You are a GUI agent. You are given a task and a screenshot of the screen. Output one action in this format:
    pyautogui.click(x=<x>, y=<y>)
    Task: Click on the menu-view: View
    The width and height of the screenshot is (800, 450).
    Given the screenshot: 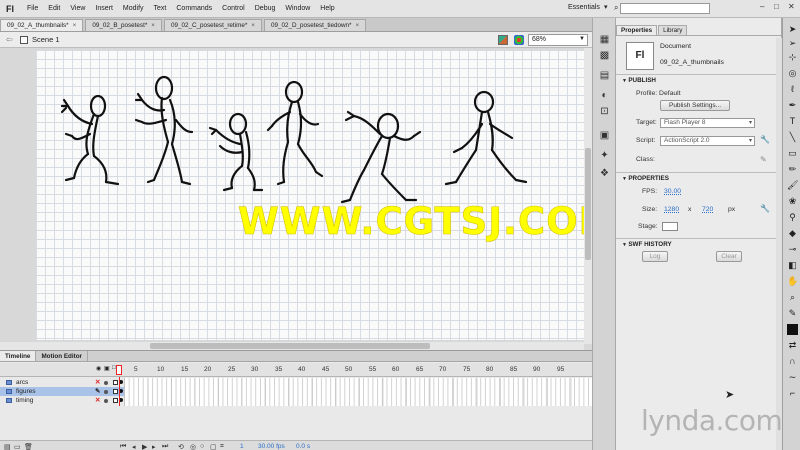 What is the action you would take?
    pyautogui.click(x=77, y=8)
    